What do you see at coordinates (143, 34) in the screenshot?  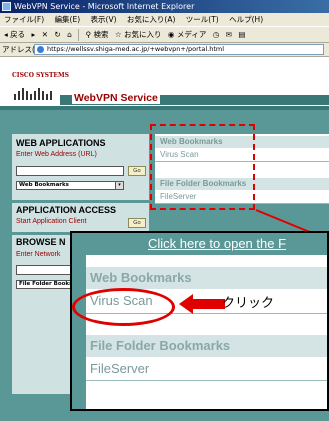 I see `favorites-button-label: お気に入り` at bounding box center [143, 34].